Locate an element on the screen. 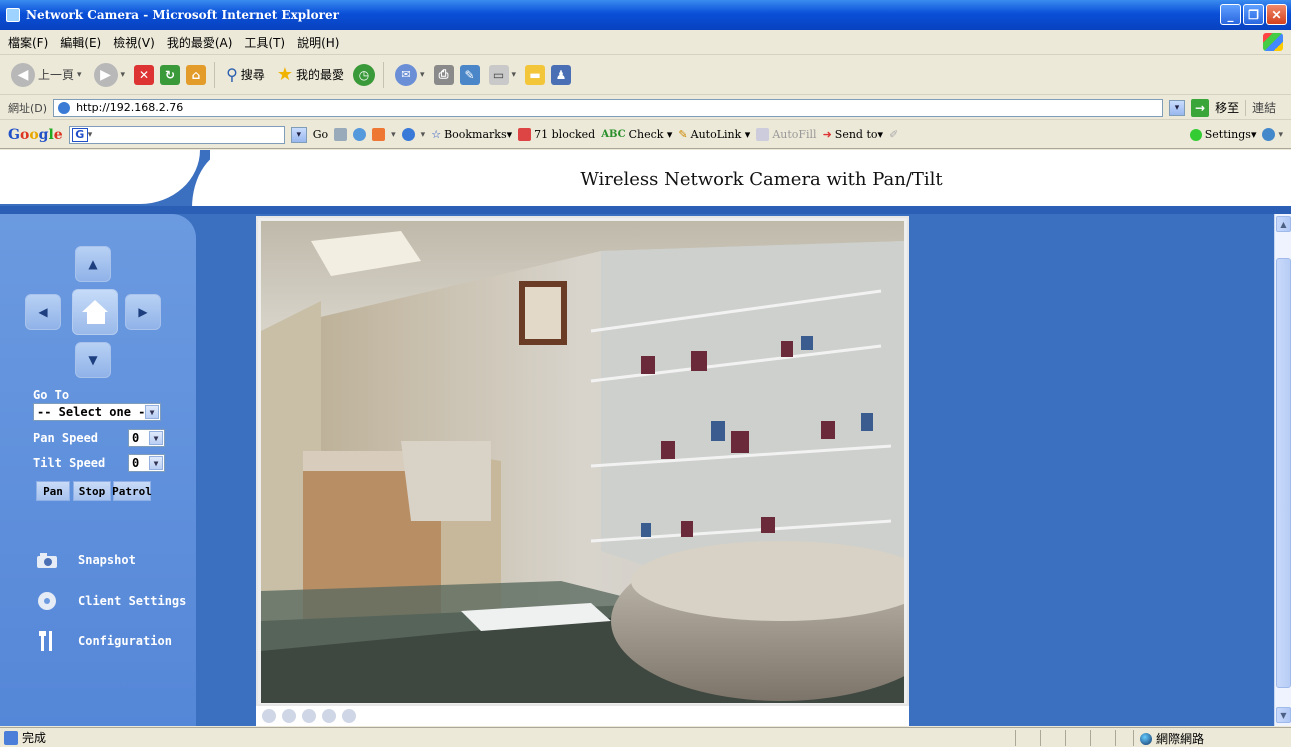 The height and width of the screenshot is (747, 1291). pan-button: Pan is located at coordinates (53, 491).